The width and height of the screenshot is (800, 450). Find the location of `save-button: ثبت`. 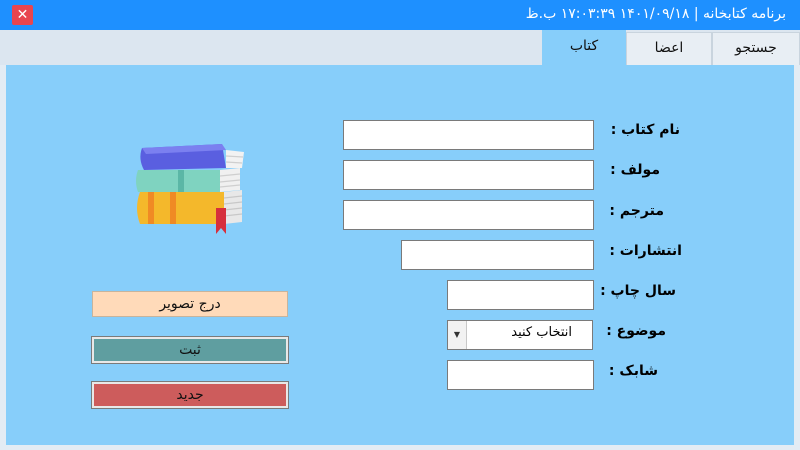

save-button: ثبت is located at coordinates (190, 350).